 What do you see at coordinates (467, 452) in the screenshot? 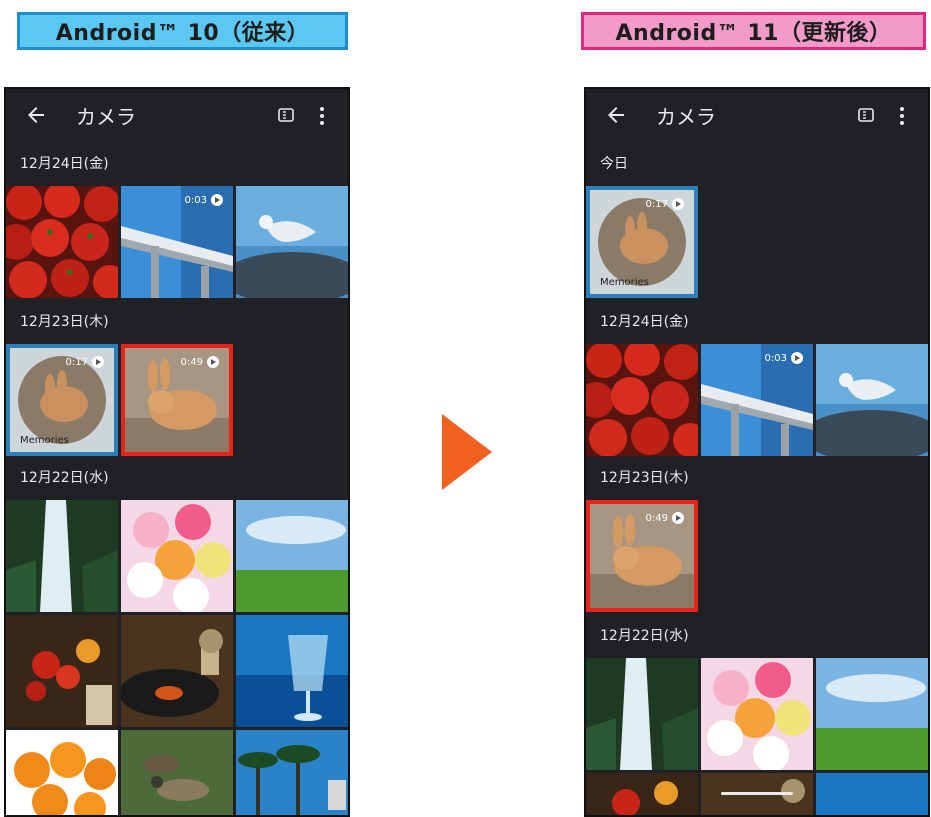
I see `transition-arrow-icon` at bounding box center [467, 452].